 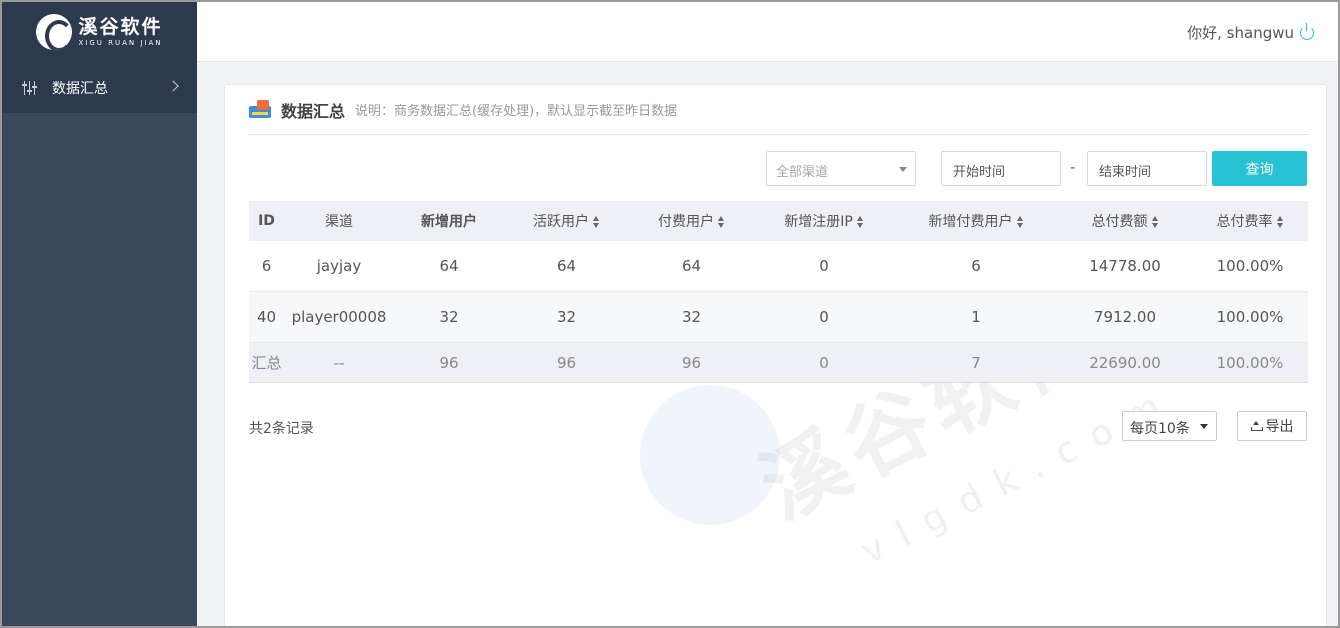 I want to click on page-size-select: 每页10条, so click(x=1169, y=426).